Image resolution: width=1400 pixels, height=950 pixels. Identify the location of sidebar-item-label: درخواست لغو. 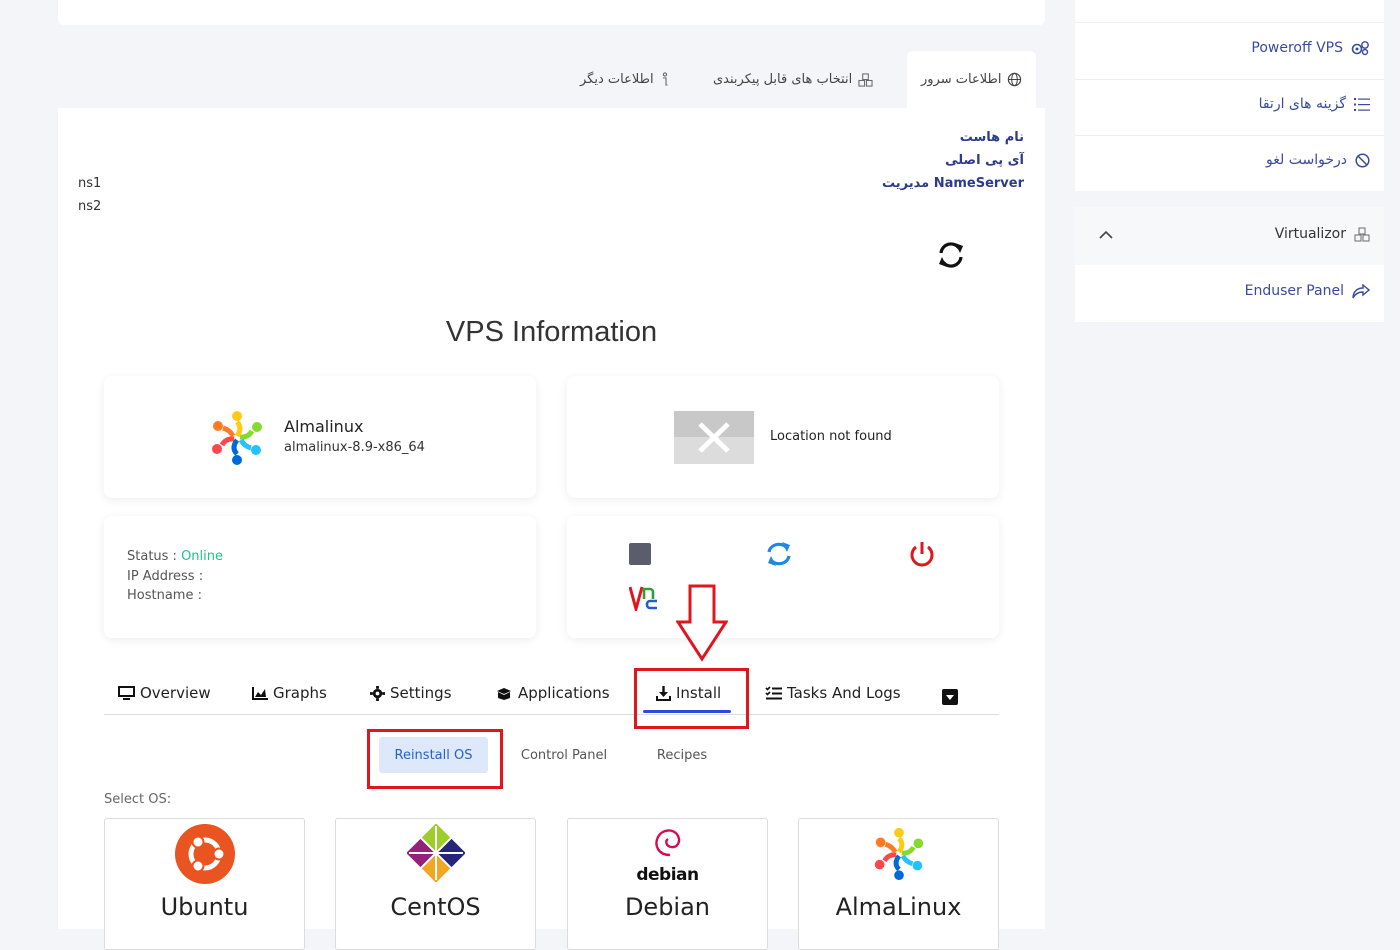
(1306, 160).